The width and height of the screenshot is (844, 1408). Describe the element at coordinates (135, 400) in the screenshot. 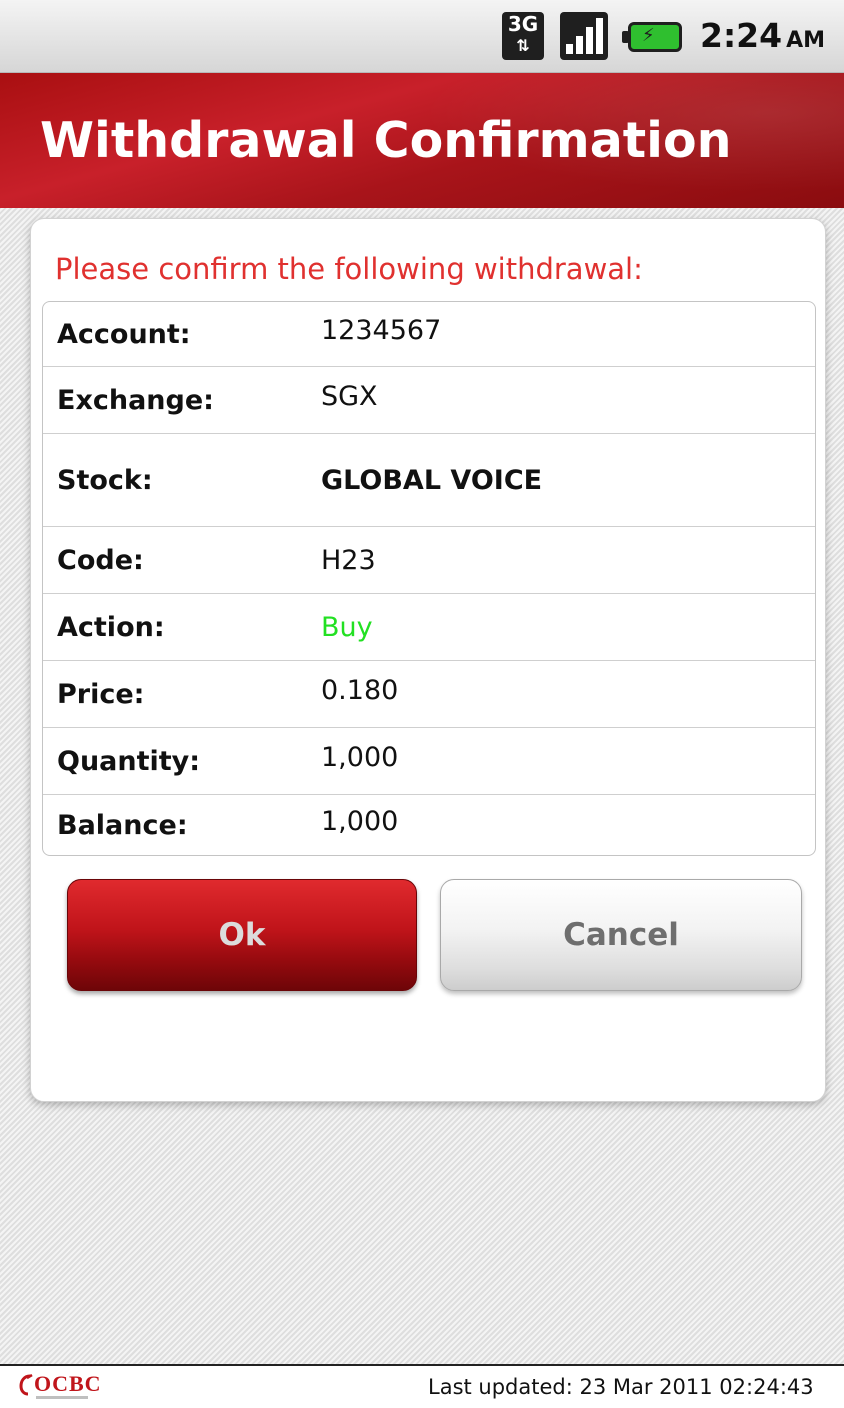

I see `exchange-label: Exchange:` at that location.